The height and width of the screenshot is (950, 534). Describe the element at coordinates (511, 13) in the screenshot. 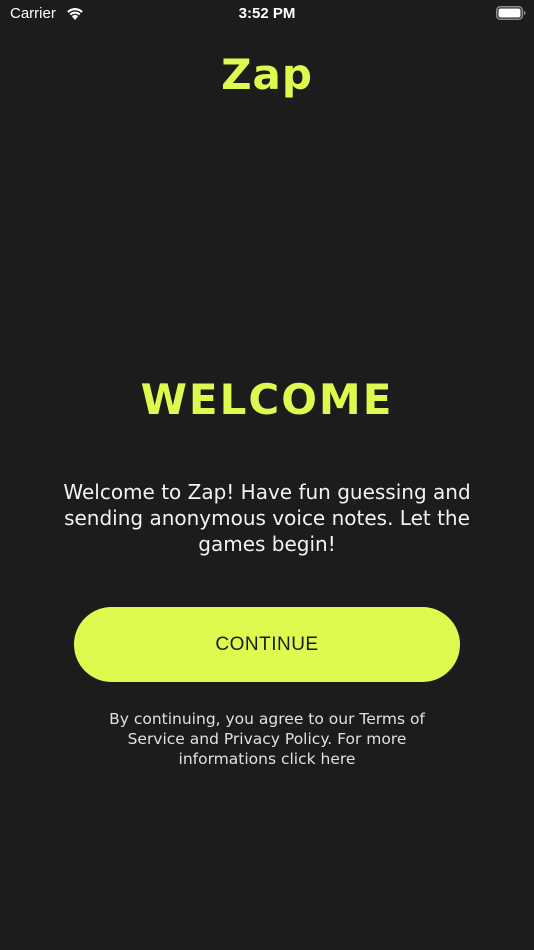

I see `battery-icon` at that location.